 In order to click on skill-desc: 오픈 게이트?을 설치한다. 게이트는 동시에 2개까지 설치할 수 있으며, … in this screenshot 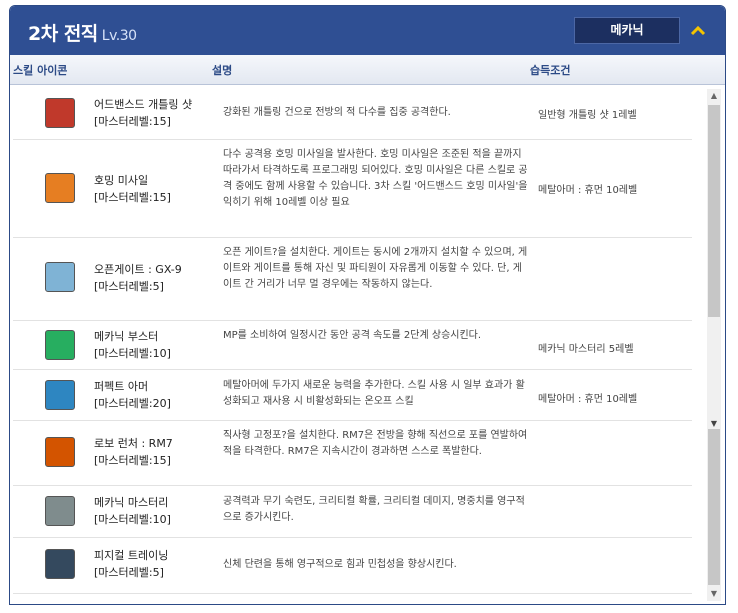, I will do `click(375, 268)`.